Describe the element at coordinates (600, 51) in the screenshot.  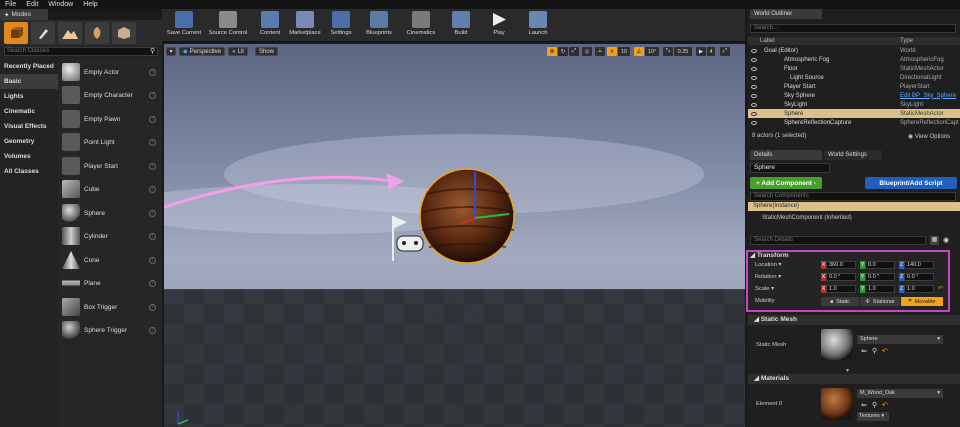
I see `surface-snap-icon: ⟂` at that location.